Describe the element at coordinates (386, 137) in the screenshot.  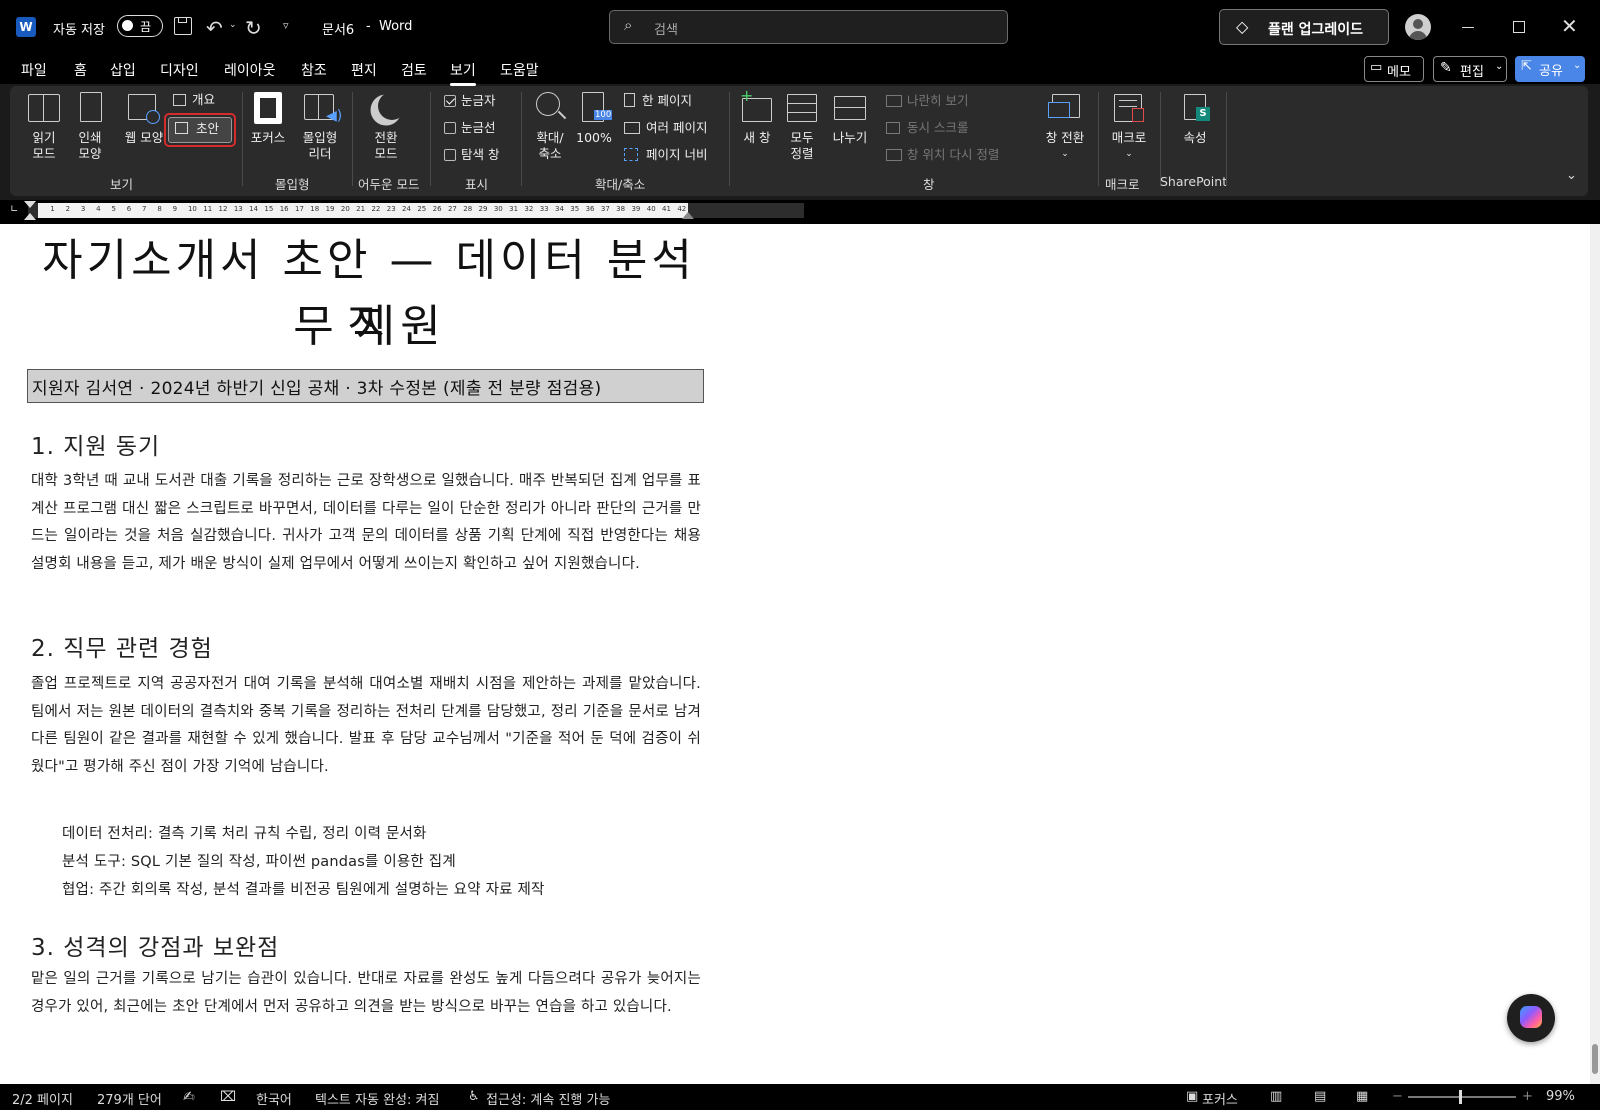
I see `label-line: 전환` at that location.